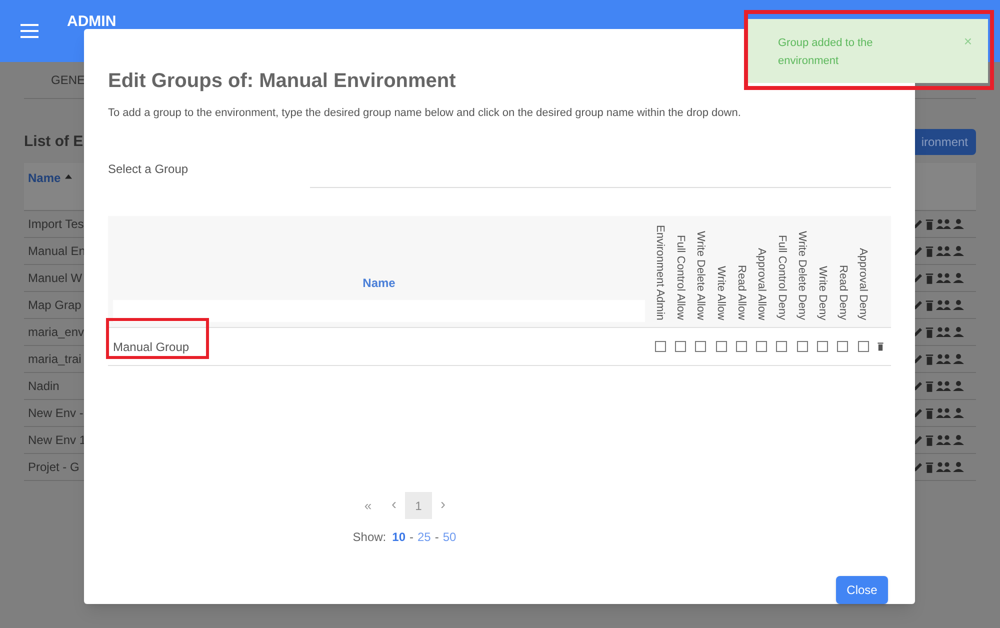  Describe the element at coordinates (660, 272) in the screenshot. I see `column-header: Environment Admin` at that location.